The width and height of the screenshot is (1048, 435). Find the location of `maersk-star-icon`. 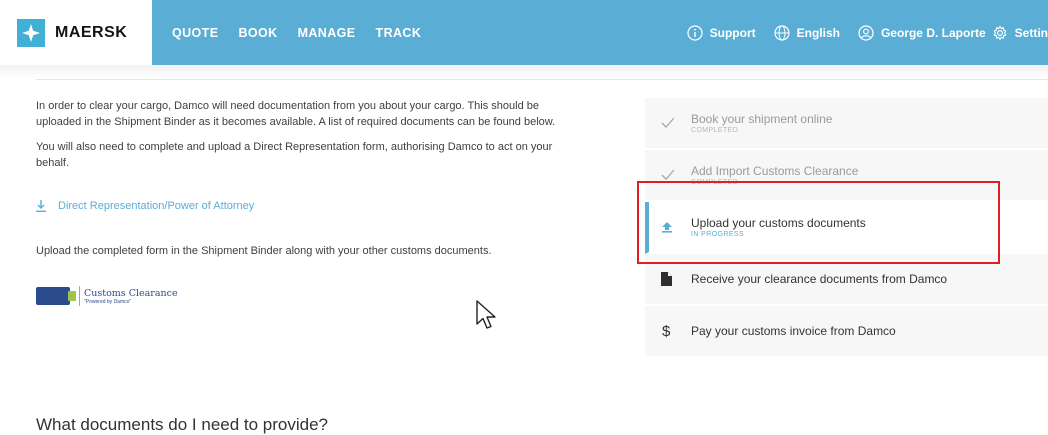

maersk-star-icon is located at coordinates (31, 32).